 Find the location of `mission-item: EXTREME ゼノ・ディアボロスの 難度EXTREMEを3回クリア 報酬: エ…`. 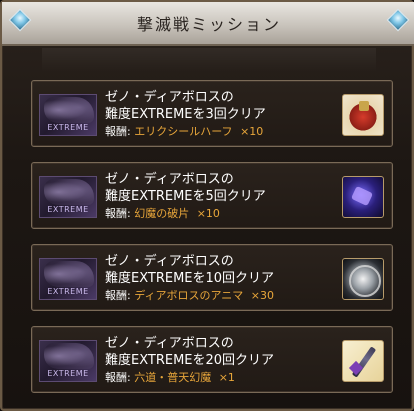

mission-item: EXTREME ゼノ・ディアボロスの 難度EXTREMEを3回クリア 報酬: エ… is located at coordinates (212, 113).